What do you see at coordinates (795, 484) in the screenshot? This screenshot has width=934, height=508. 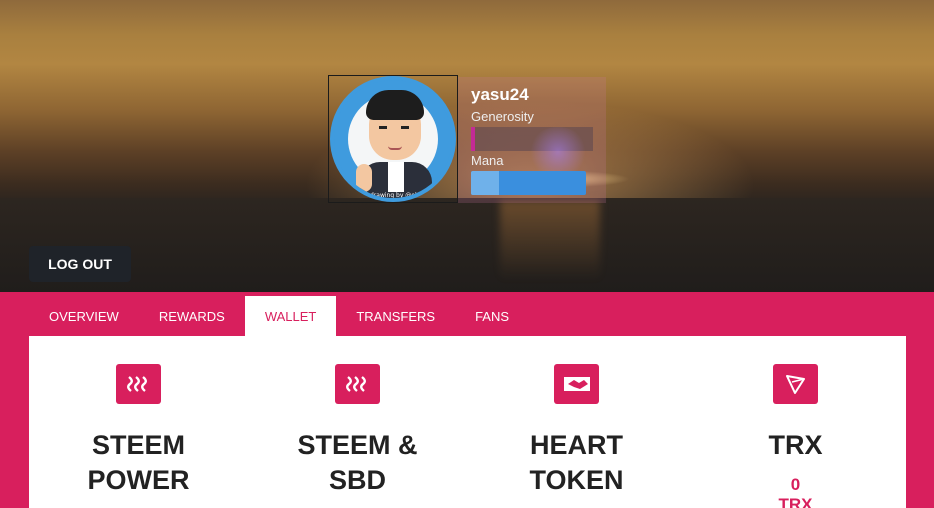 I see `trx-amount: 0` at bounding box center [795, 484].